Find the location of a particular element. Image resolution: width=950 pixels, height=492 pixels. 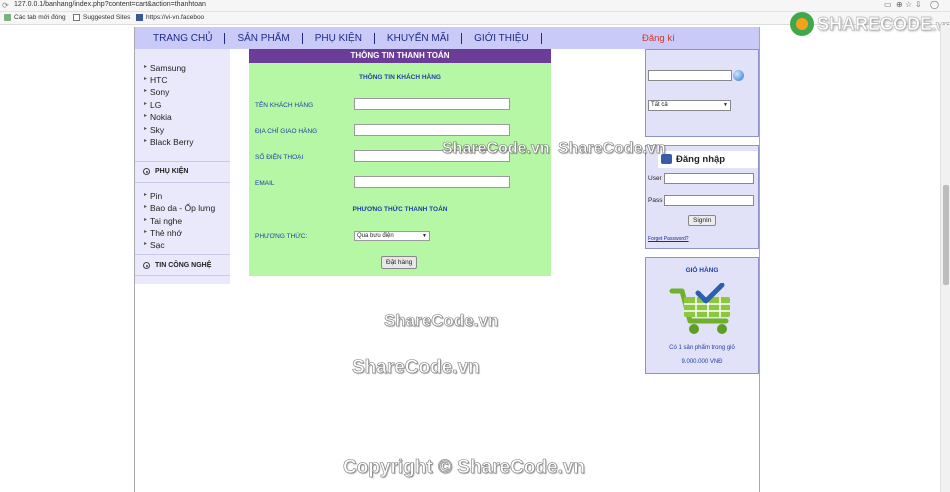

reload-icon: ⟳ is located at coordinates (5, 5).